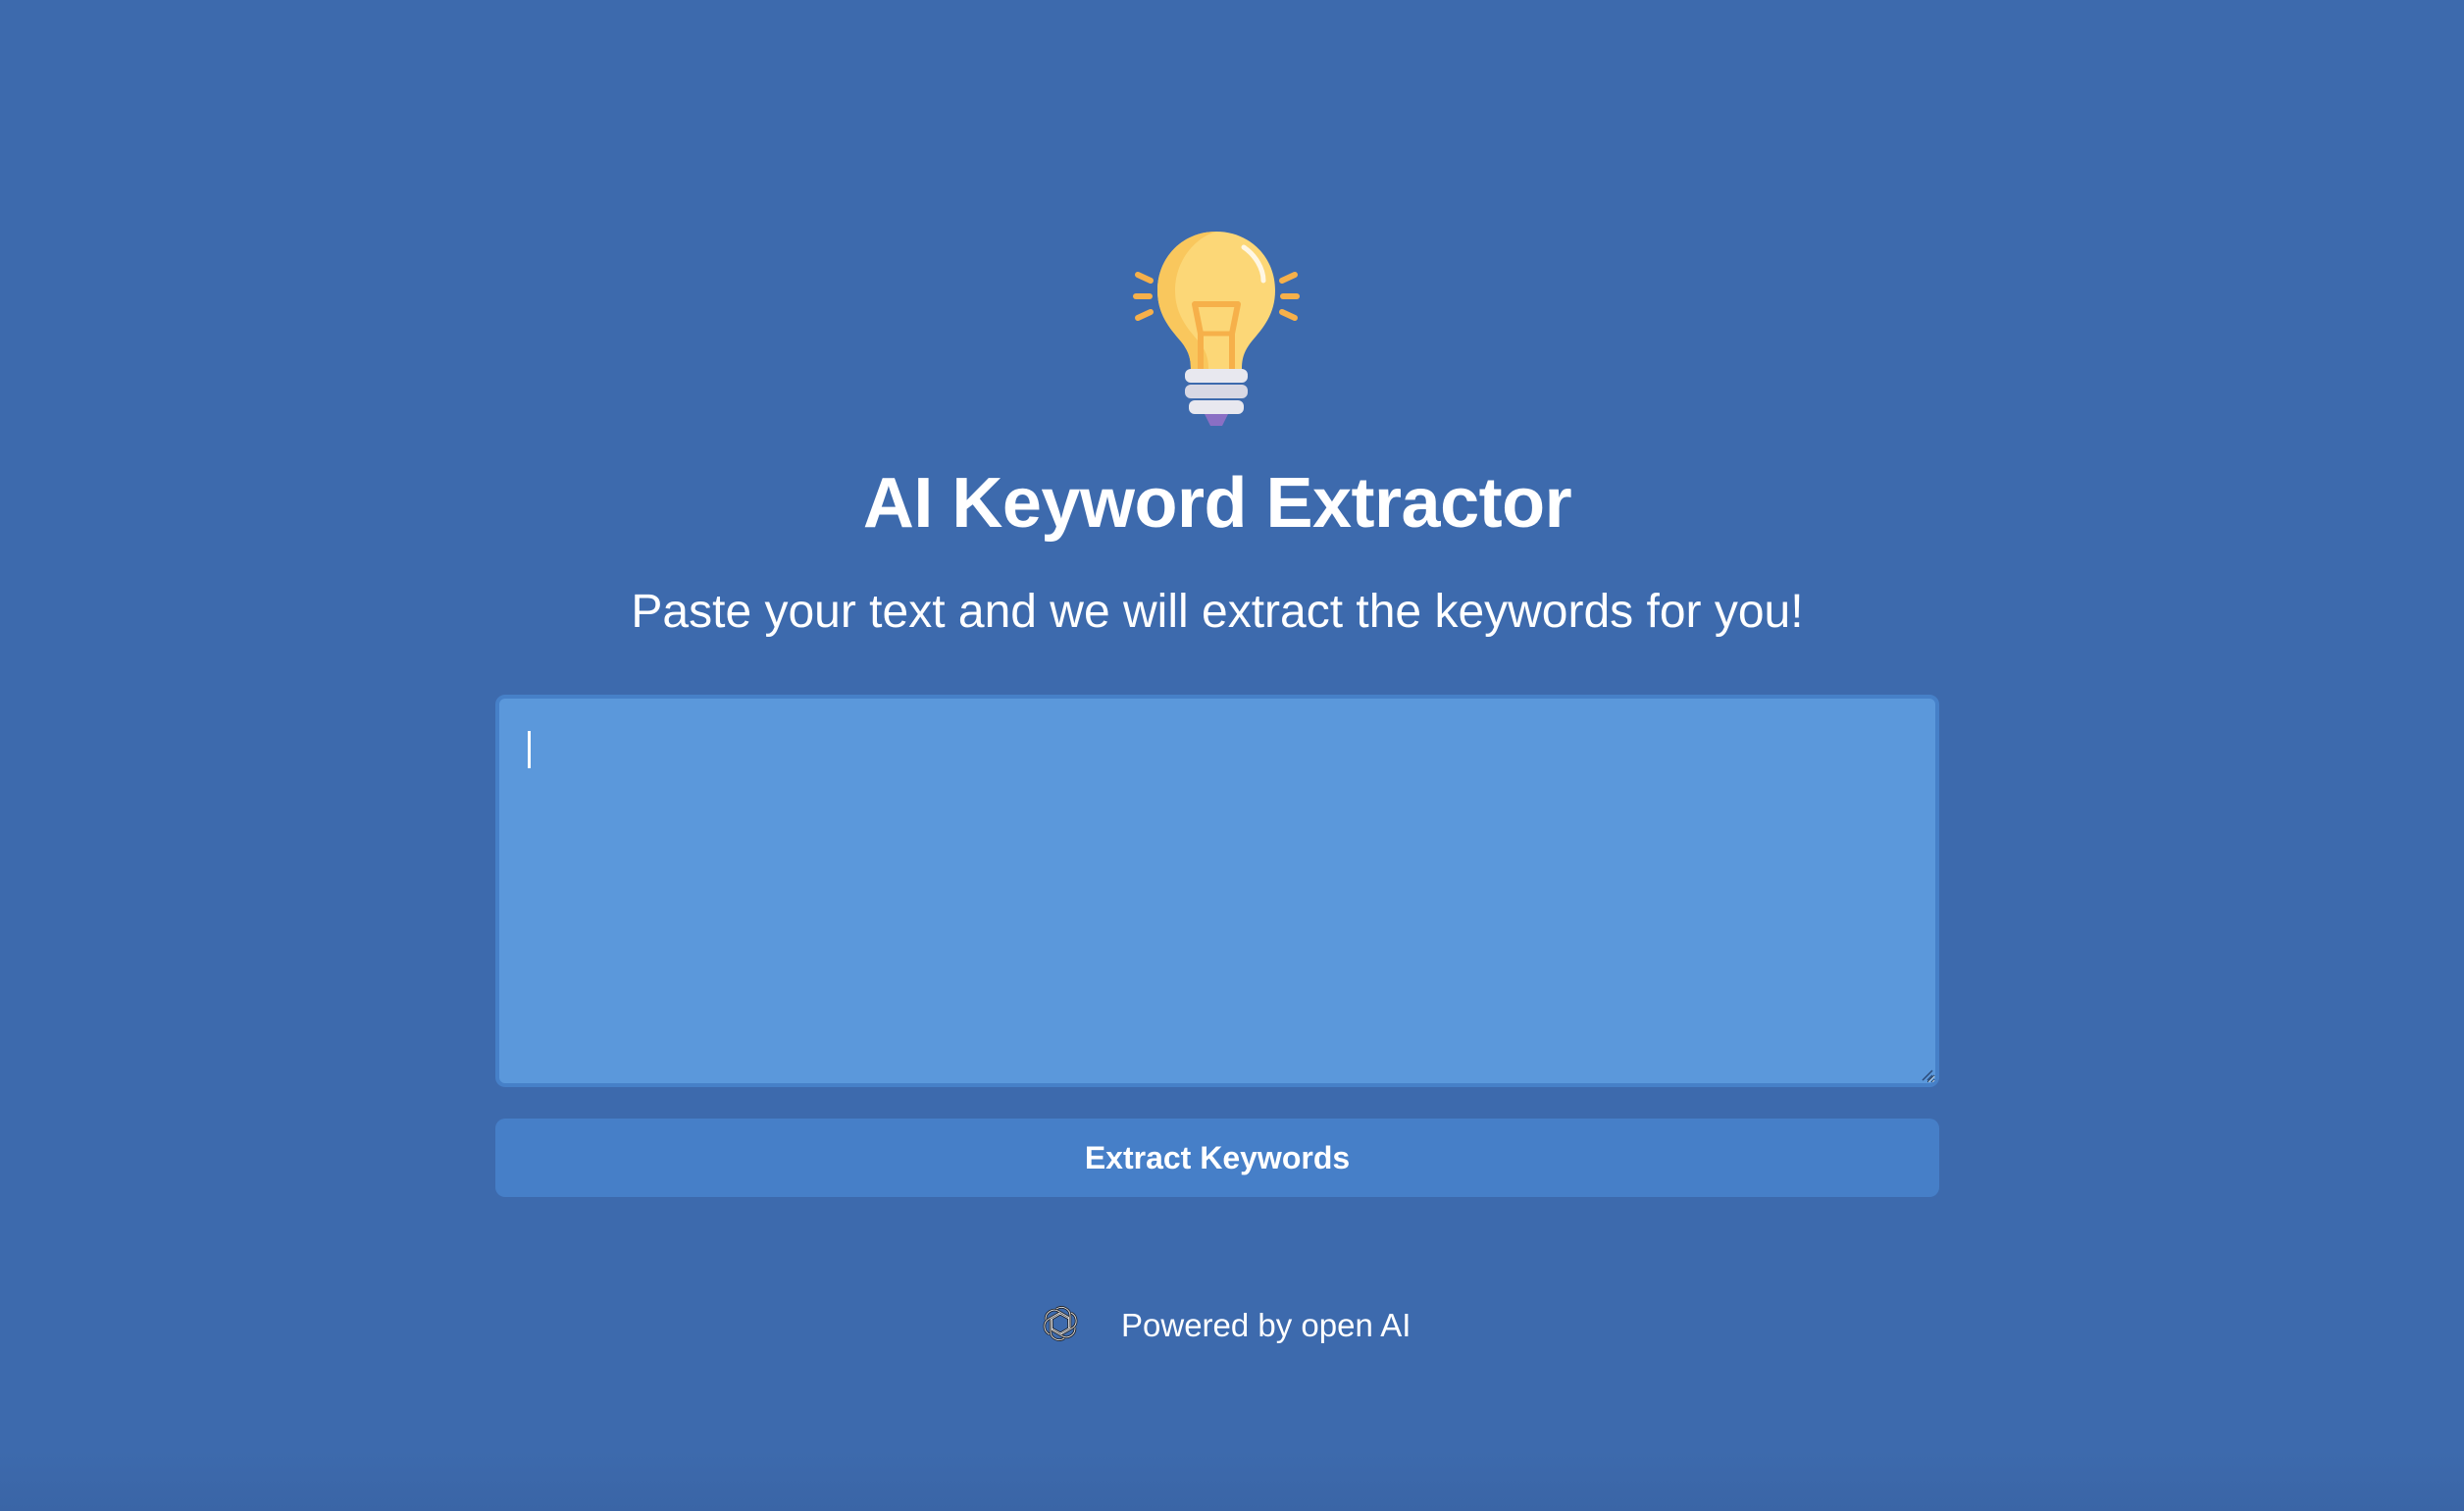  What do you see at coordinates (529, 750) in the screenshot?
I see `text-cursor` at bounding box center [529, 750].